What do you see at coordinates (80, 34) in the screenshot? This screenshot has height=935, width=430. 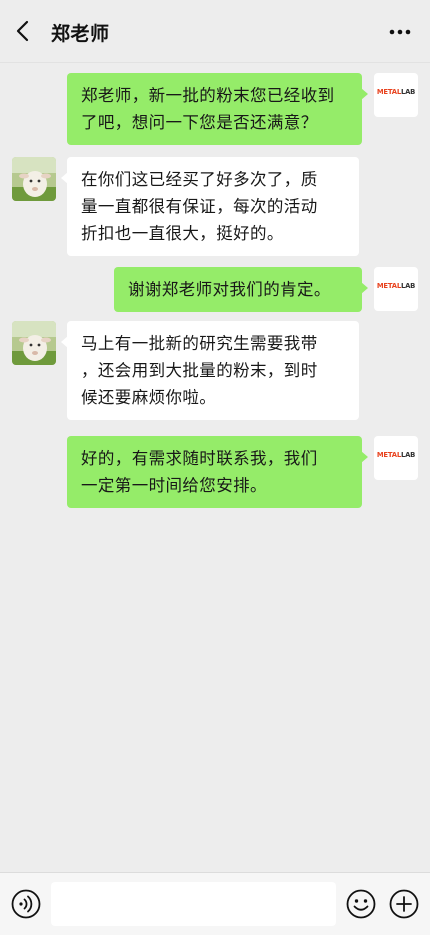 I see `chat-title: 郑老师` at bounding box center [80, 34].